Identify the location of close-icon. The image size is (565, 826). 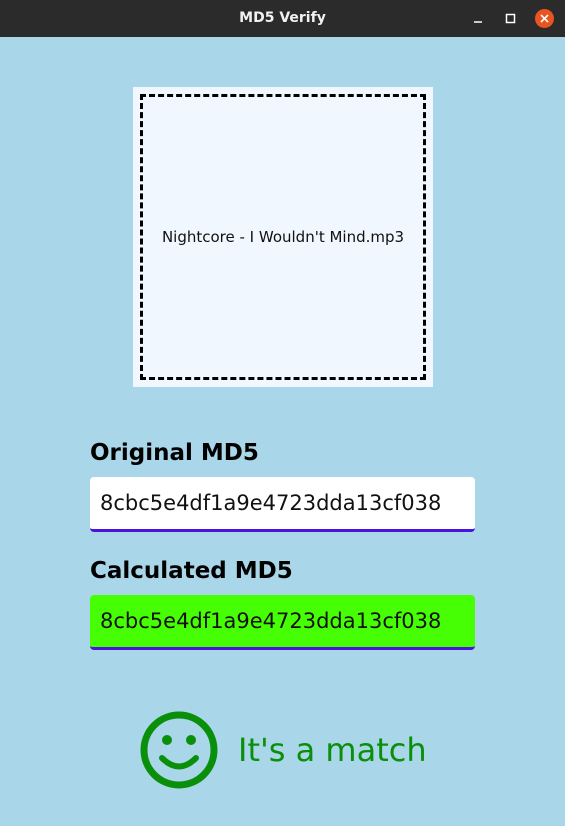
(544, 18).